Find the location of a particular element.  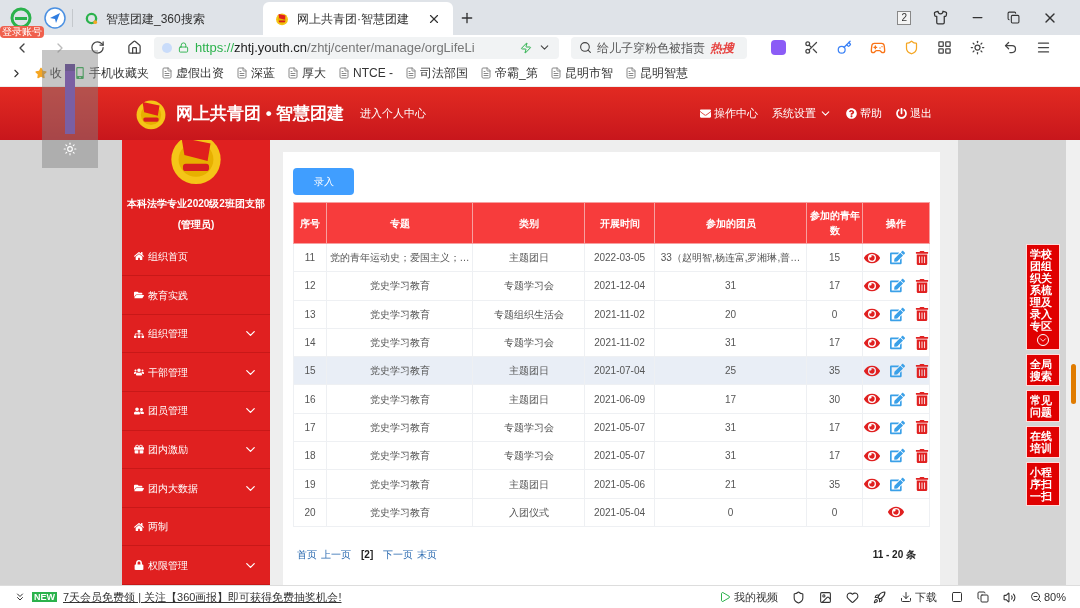

menu-icon is located at coordinates (1043, 47).